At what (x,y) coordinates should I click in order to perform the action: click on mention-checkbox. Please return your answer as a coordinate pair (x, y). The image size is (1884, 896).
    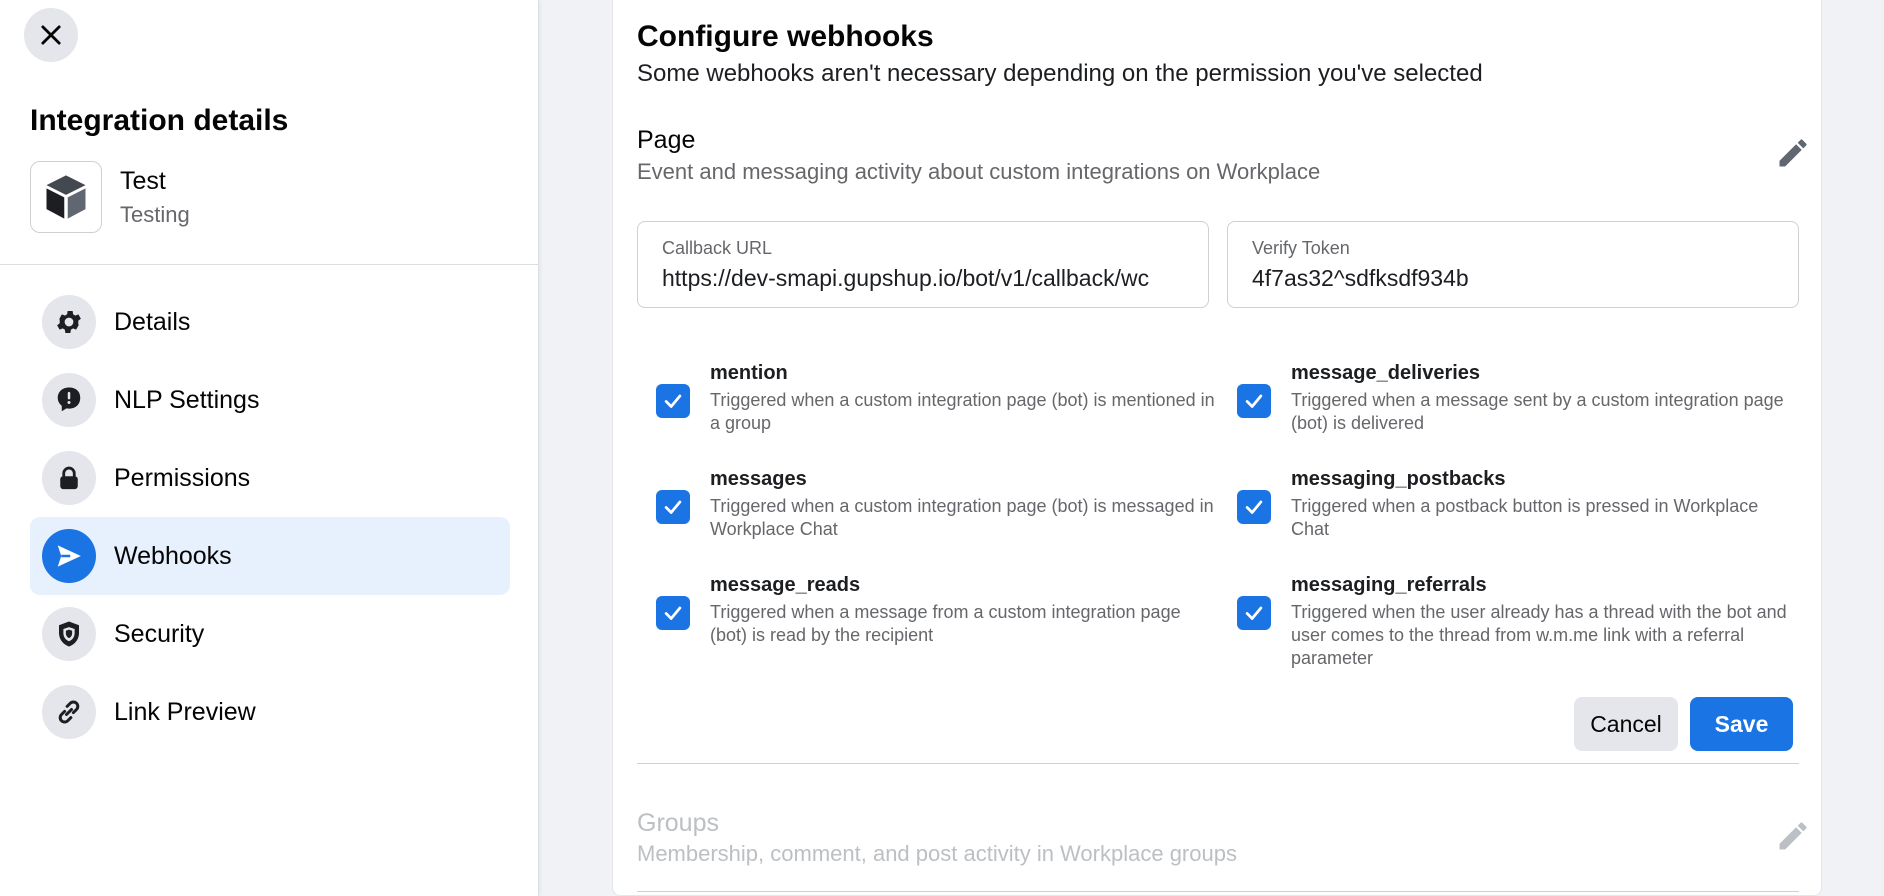
    Looking at the image, I should click on (673, 401).